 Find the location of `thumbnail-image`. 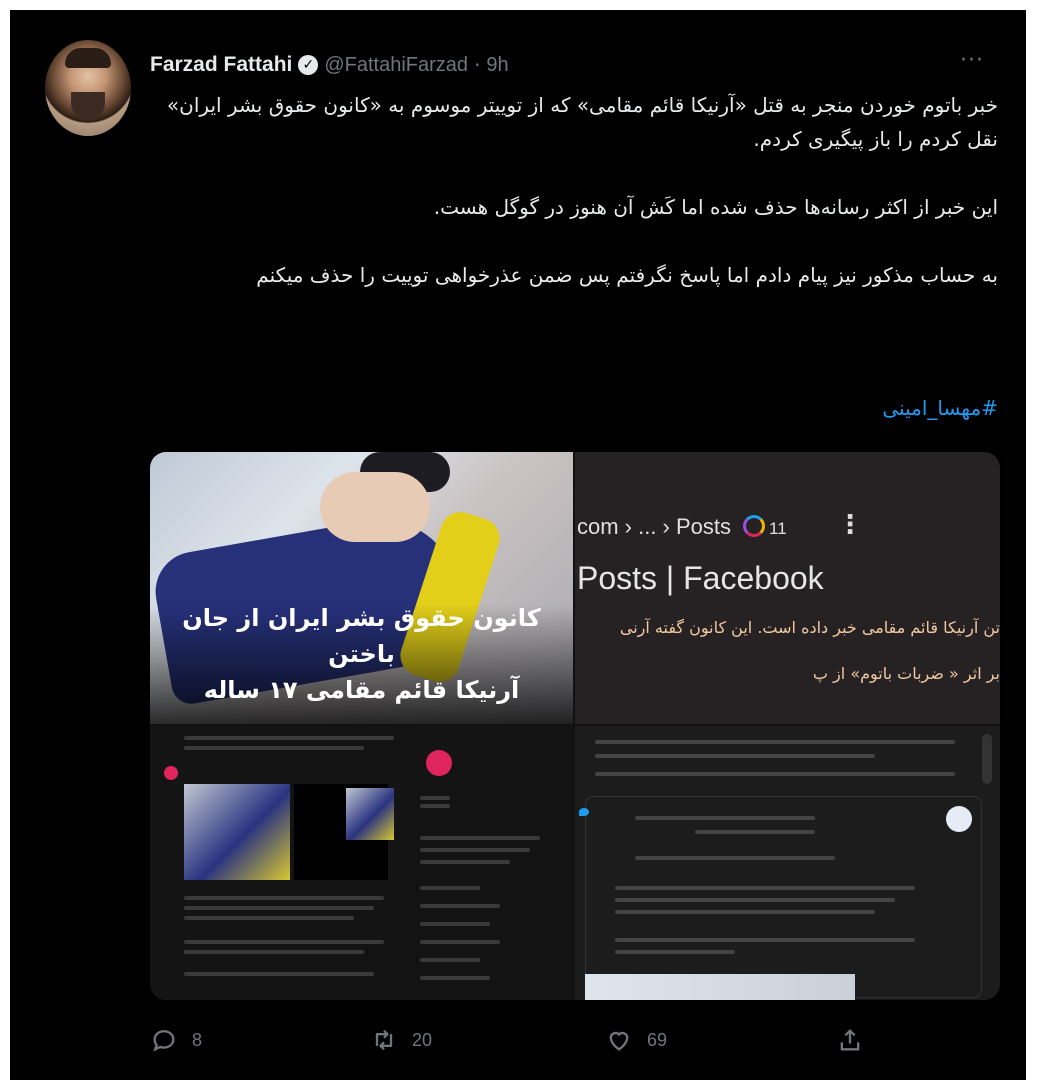

thumbnail-image is located at coordinates (237, 832).